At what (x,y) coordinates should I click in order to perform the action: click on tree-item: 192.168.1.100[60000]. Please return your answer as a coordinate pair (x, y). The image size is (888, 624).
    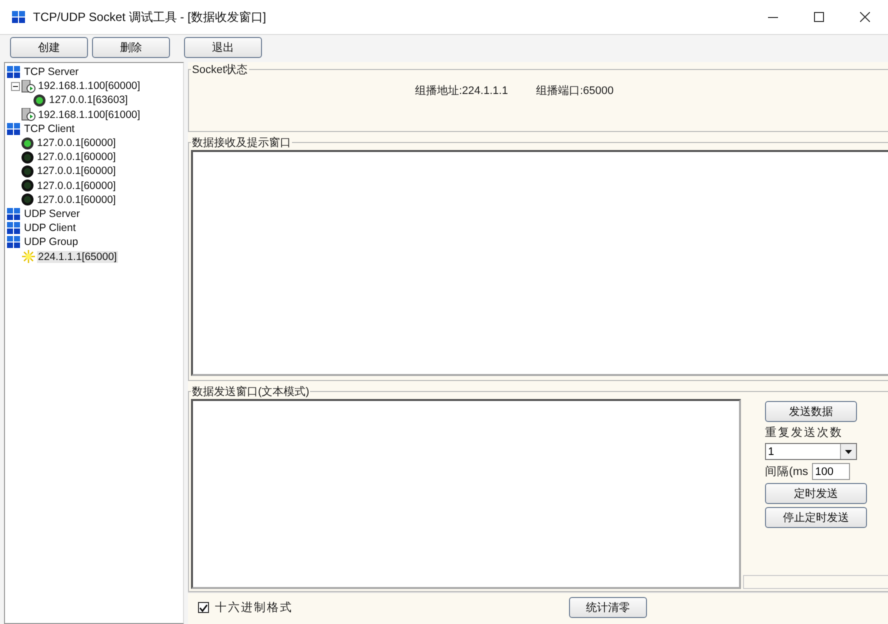
    Looking at the image, I should click on (89, 86).